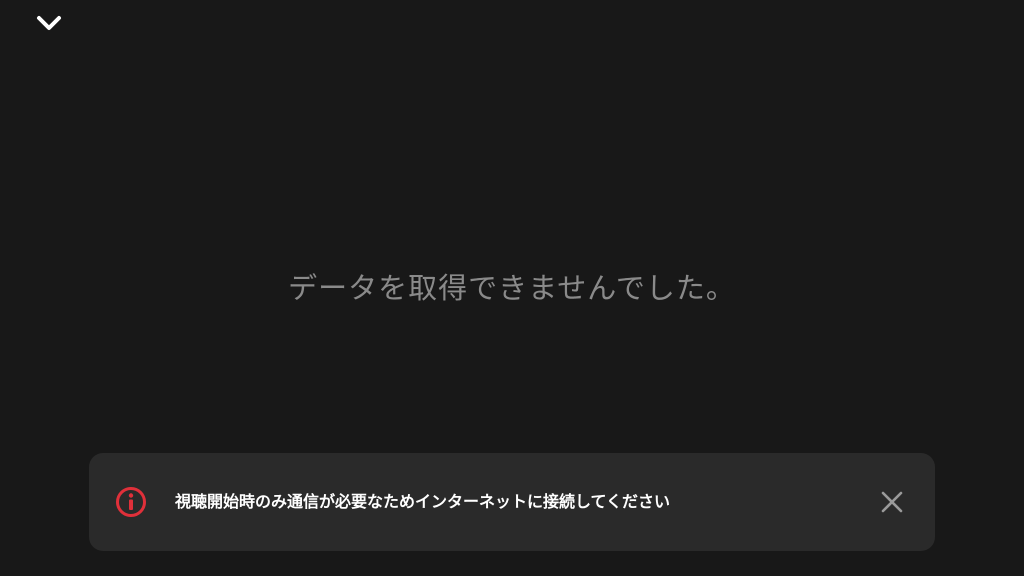 The width and height of the screenshot is (1024, 576). I want to click on error-message: データを取得できませんでした。, so click(512, 288).